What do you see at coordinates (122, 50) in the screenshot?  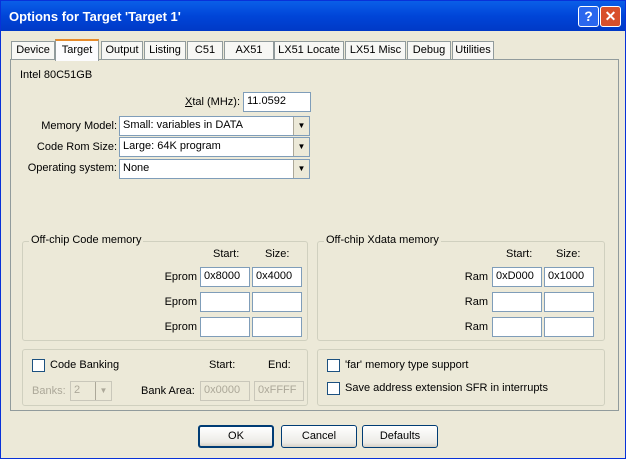 I see `tab-output: Output` at bounding box center [122, 50].